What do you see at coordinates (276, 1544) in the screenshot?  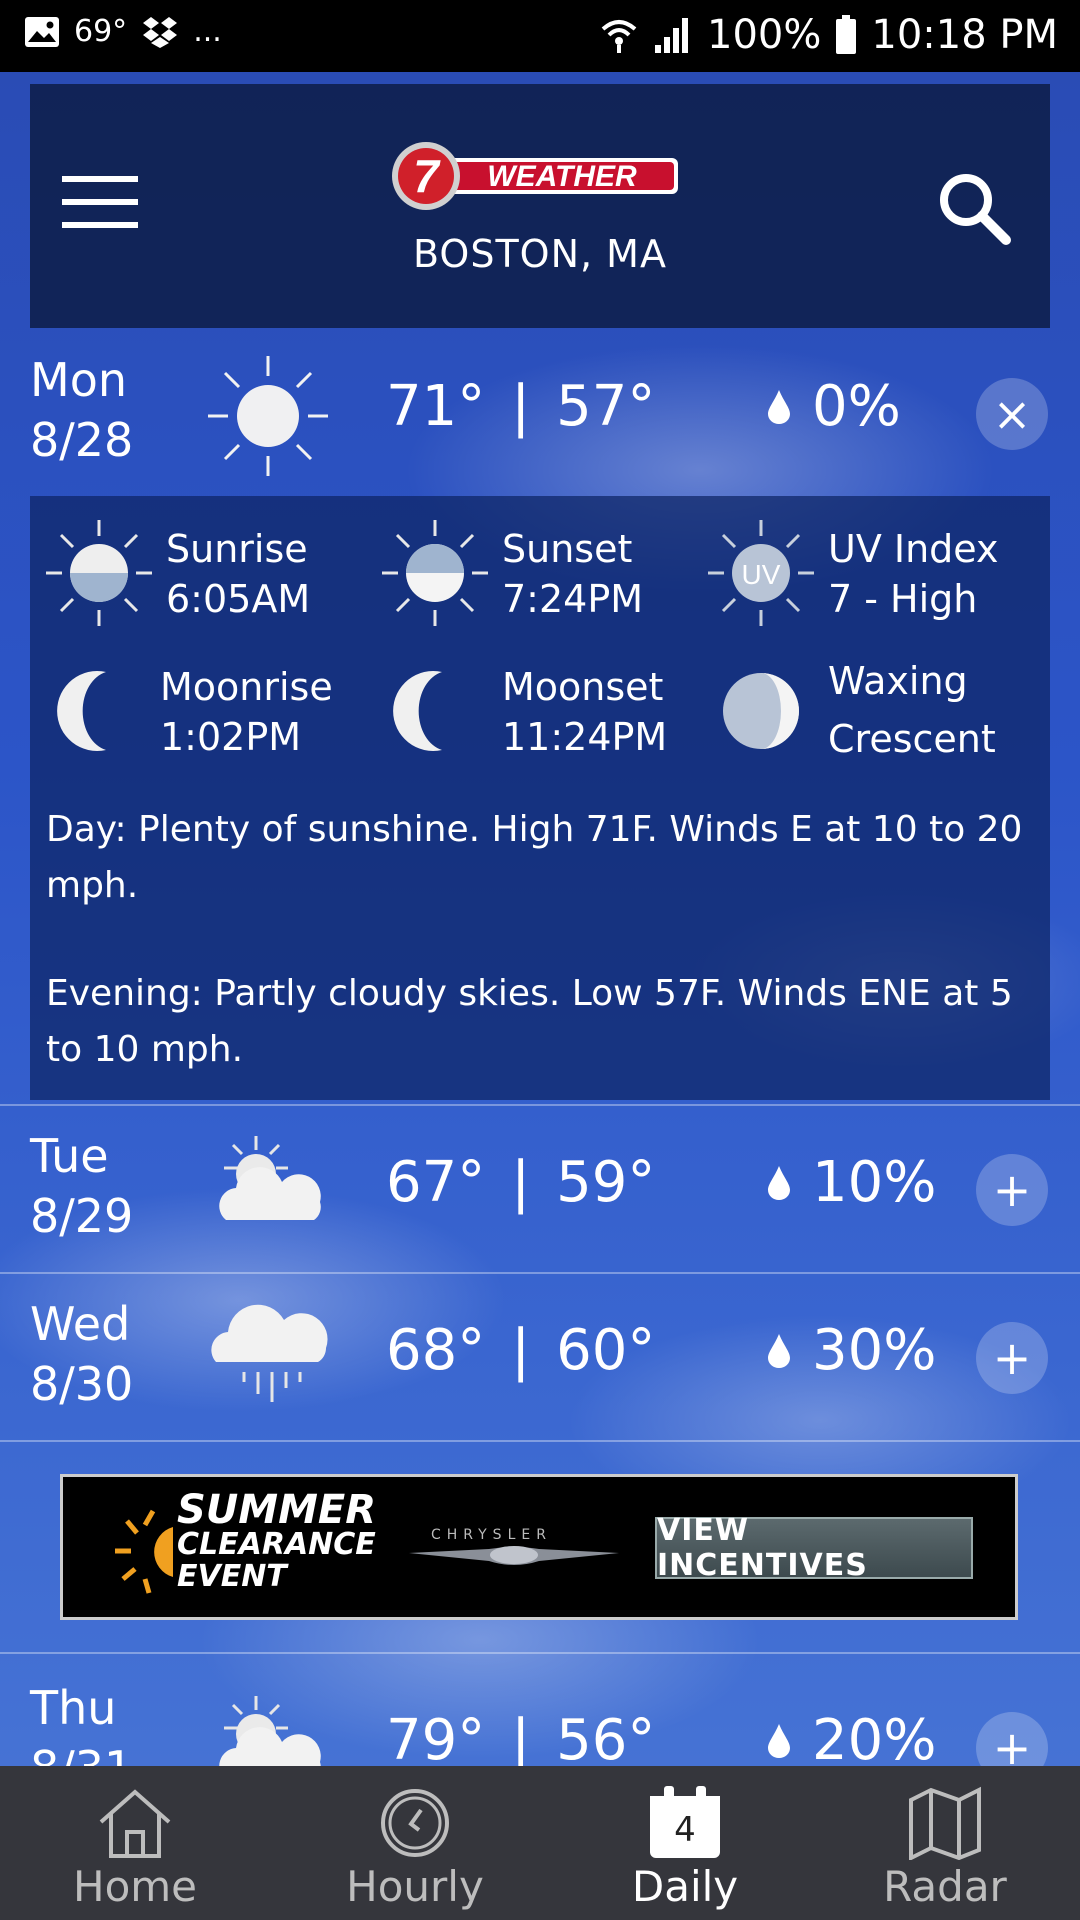 I see `ad-line2: CLEARANCE` at bounding box center [276, 1544].